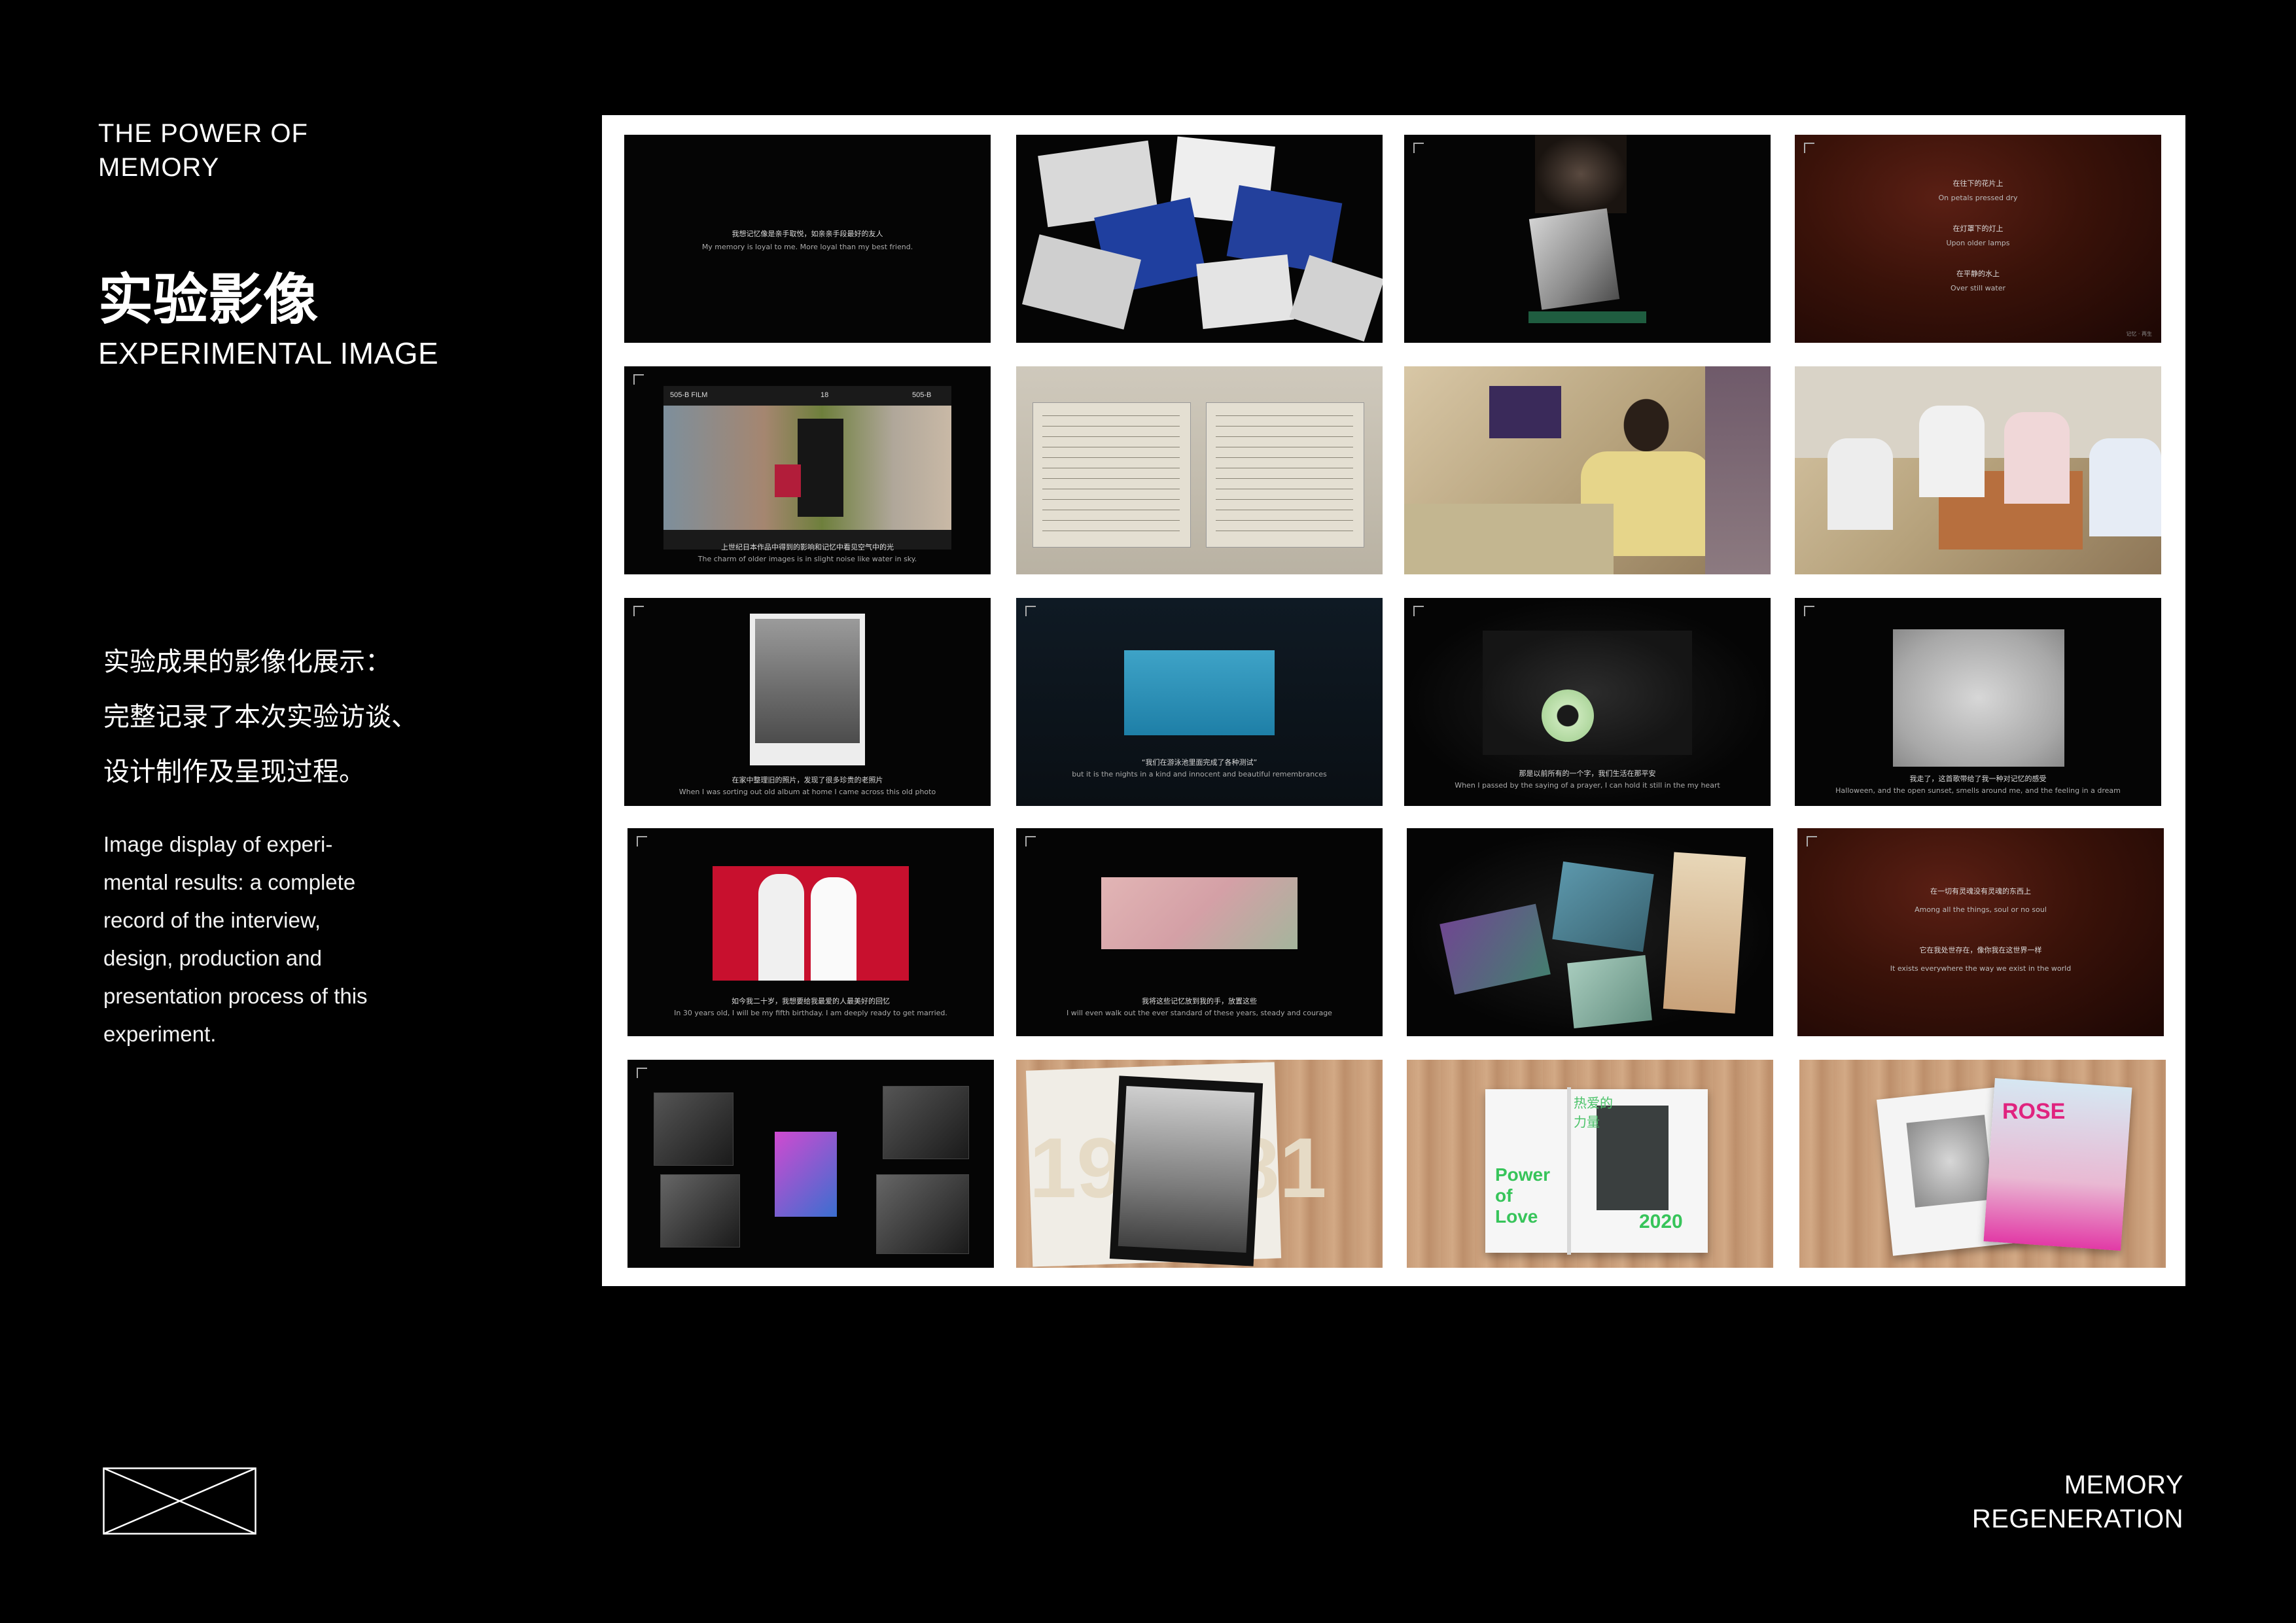  I want to click on description-cn: 实验成果的影像化展示： 完整记录了本次实验访谈、 设计制作及呈现过程。, so click(260, 717).